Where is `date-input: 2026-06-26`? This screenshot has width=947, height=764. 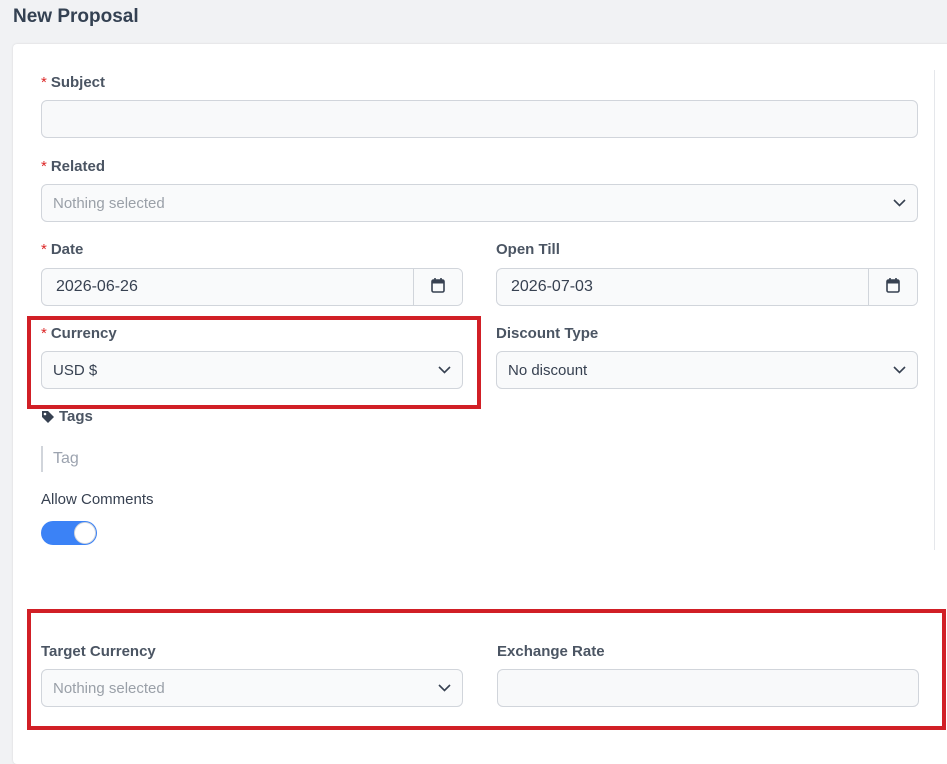
date-input: 2026-06-26 is located at coordinates (227, 287).